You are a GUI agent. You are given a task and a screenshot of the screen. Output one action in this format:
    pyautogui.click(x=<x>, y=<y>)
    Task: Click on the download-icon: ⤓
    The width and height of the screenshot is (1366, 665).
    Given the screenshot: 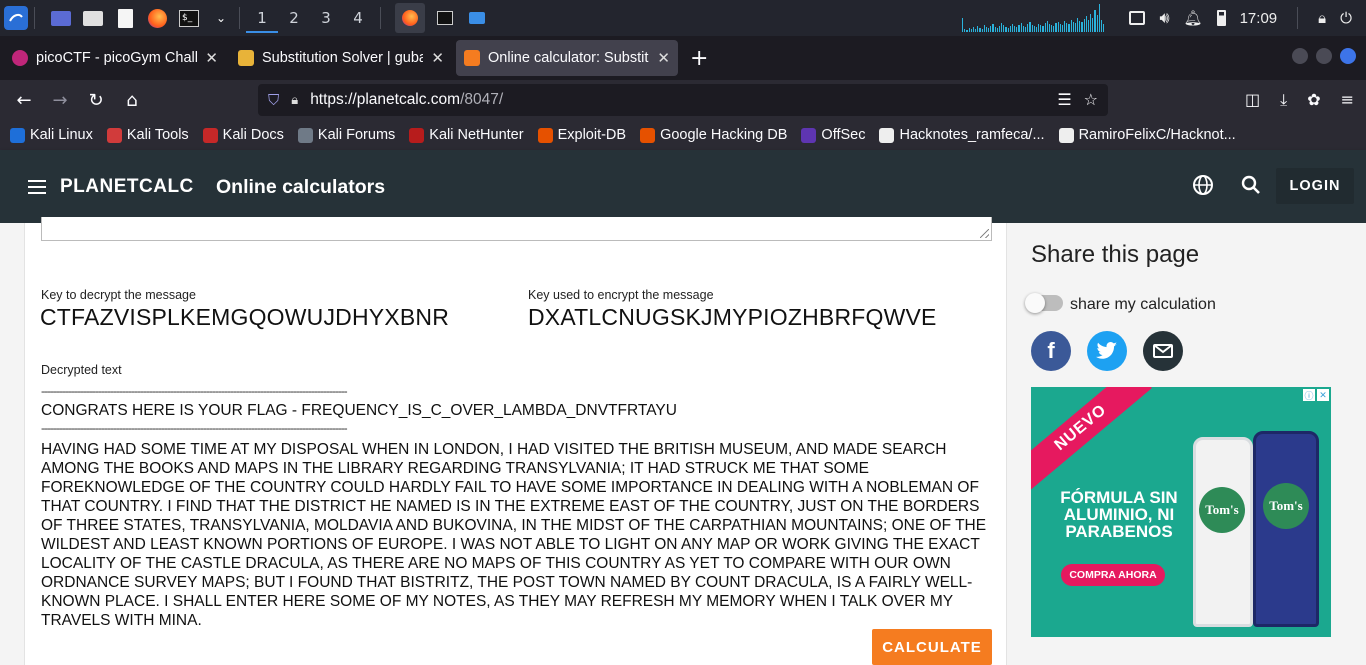 What is the action you would take?
    pyautogui.click(x=1283, y=100)
    